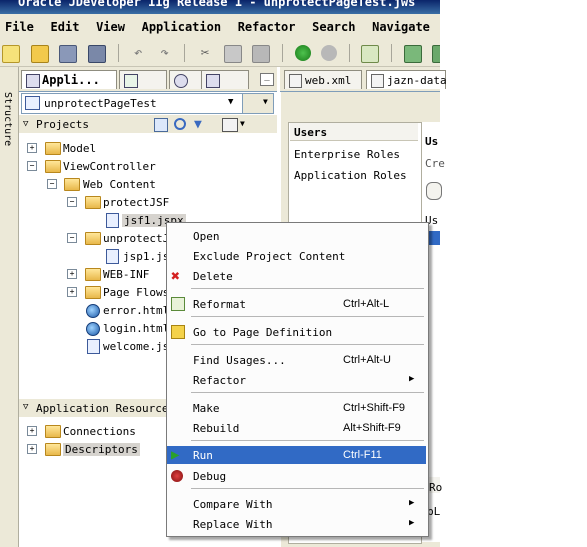 This screenshot has width=587, height=547. I want to click on tree-item-descriptors: Descriptors, so click(101, 449).